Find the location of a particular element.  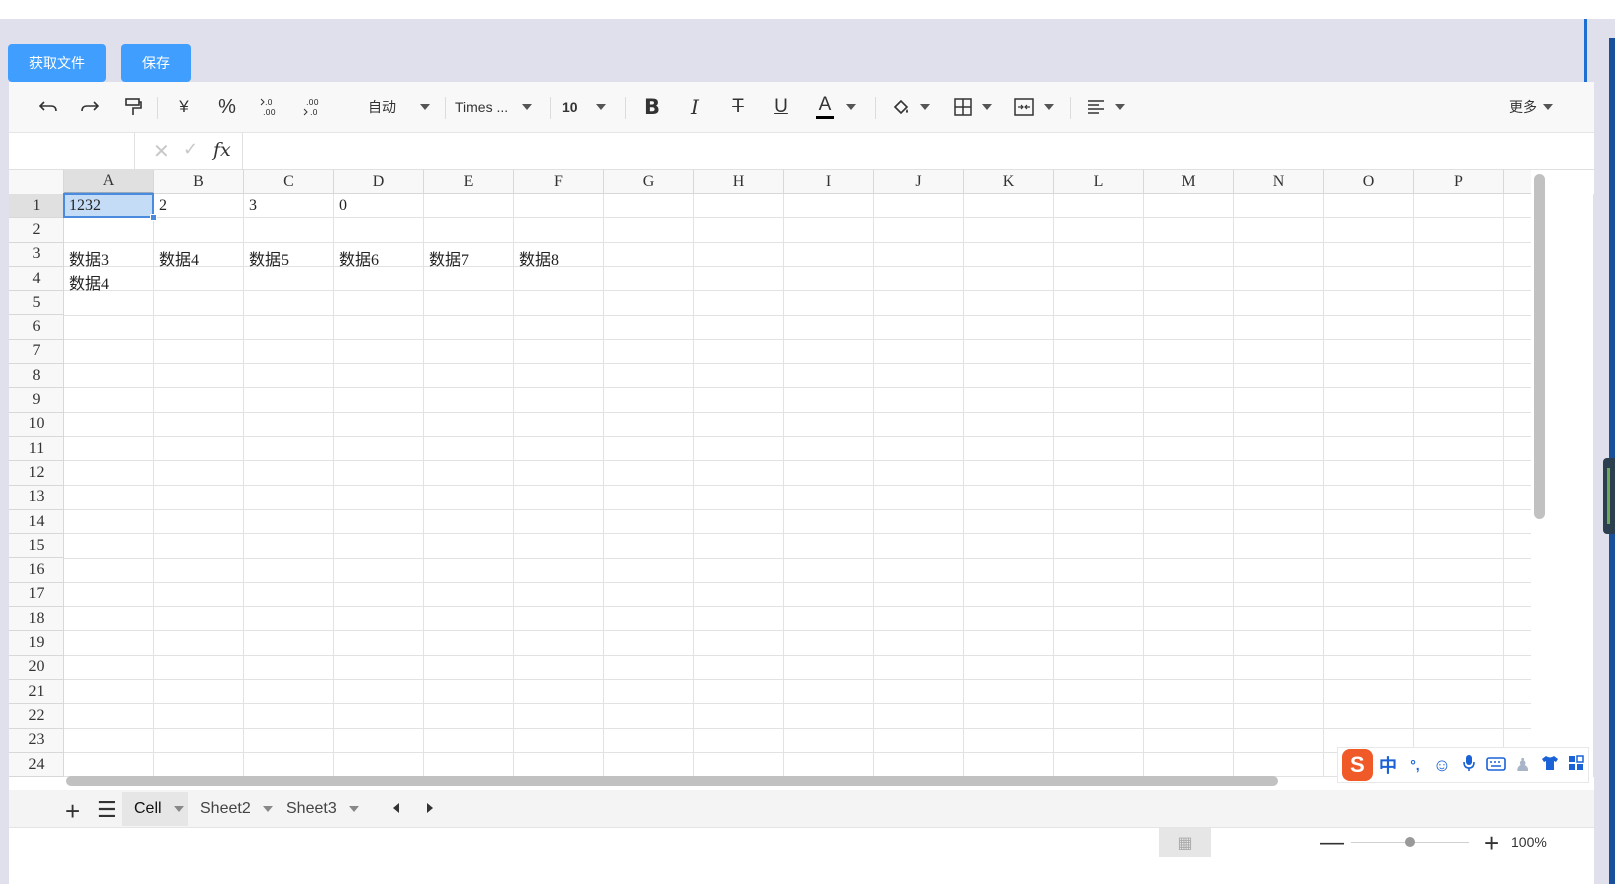

row-header-17: 17 is located at coordinates (36, 595).